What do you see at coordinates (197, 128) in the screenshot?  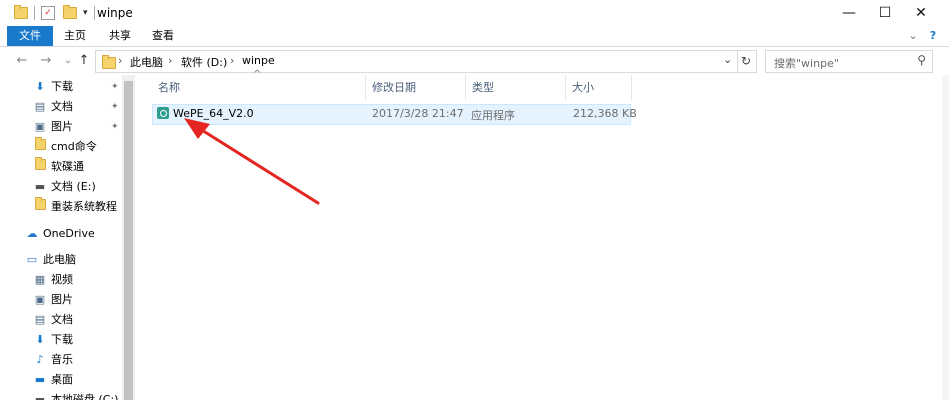 I see `arrow-head` at bounding box center [197, 128].